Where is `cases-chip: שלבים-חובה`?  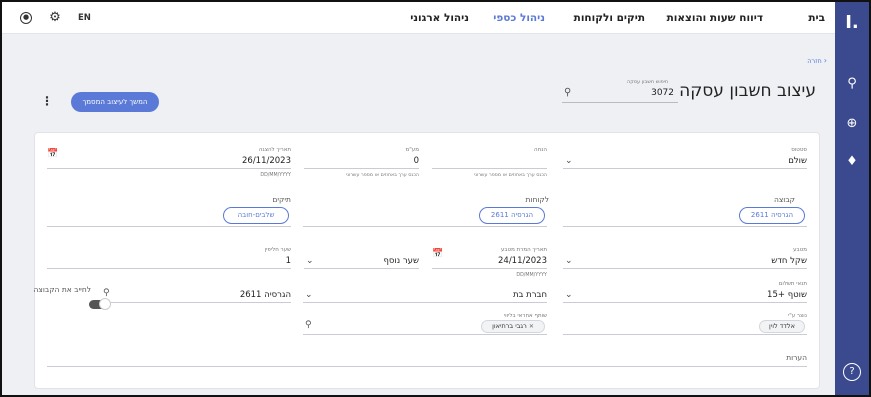
cases-chip: שלבים-חובה is located at coordinates (256, 215).